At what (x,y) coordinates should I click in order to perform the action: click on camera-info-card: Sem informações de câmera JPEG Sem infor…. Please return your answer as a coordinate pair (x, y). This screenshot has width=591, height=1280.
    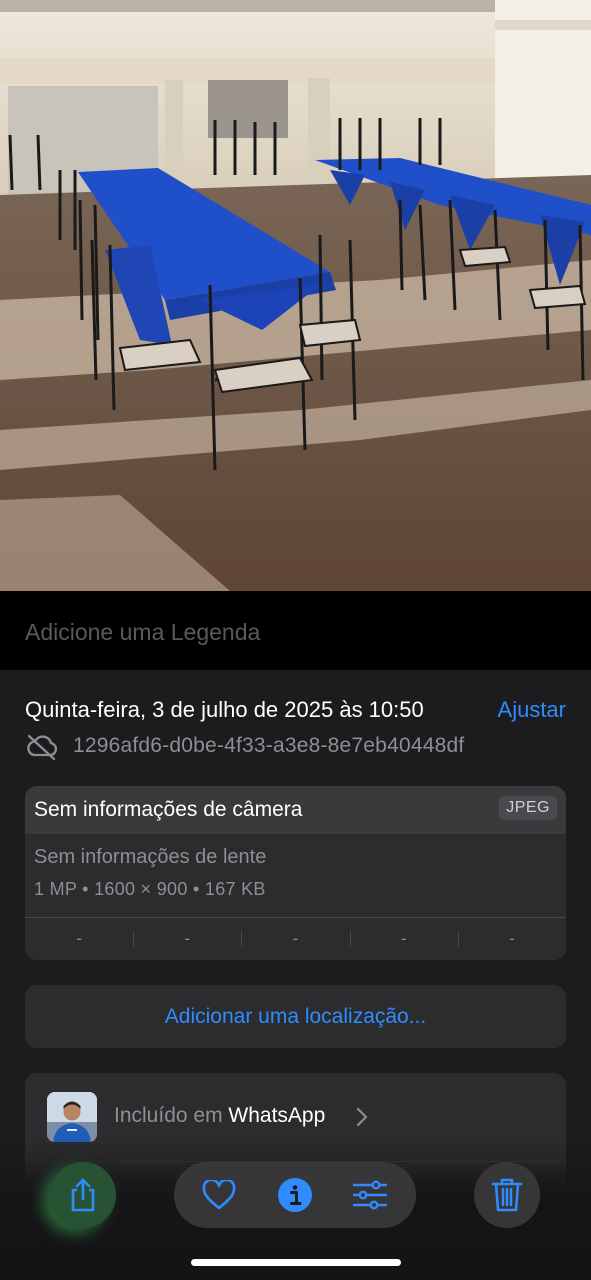
    Looking at the image, I should click on (295, 873).